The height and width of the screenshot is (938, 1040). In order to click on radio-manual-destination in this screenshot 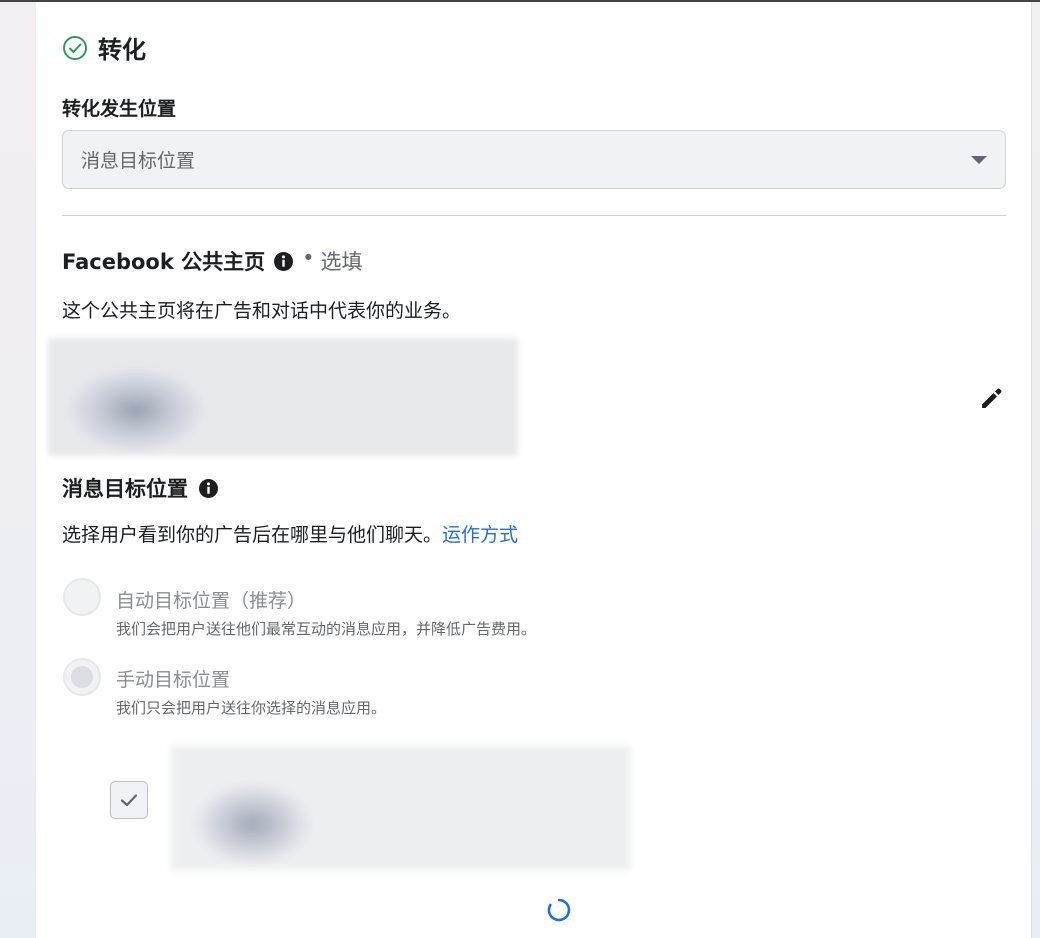, I will do `click(82, 677)`.